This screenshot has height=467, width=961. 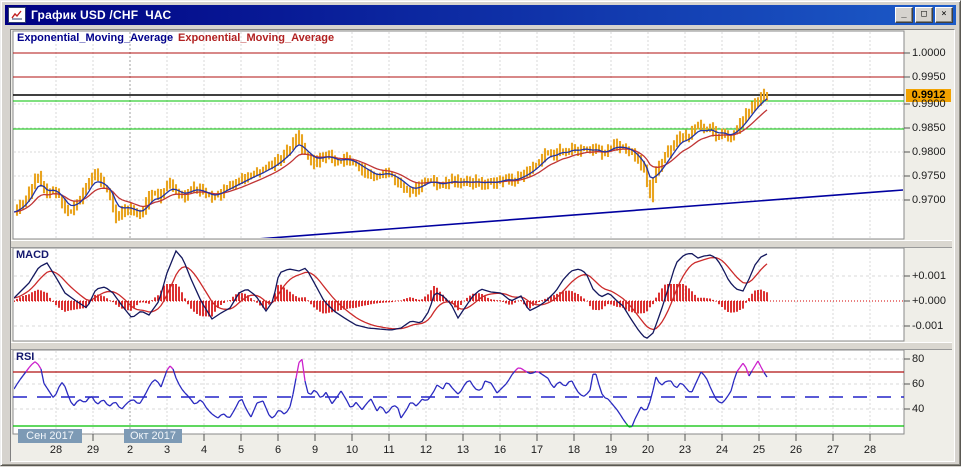 What do you see at coordinates (93, 450) in the screenshot?
I see `date-tick-label: 29` at bounding box center [93, 450].